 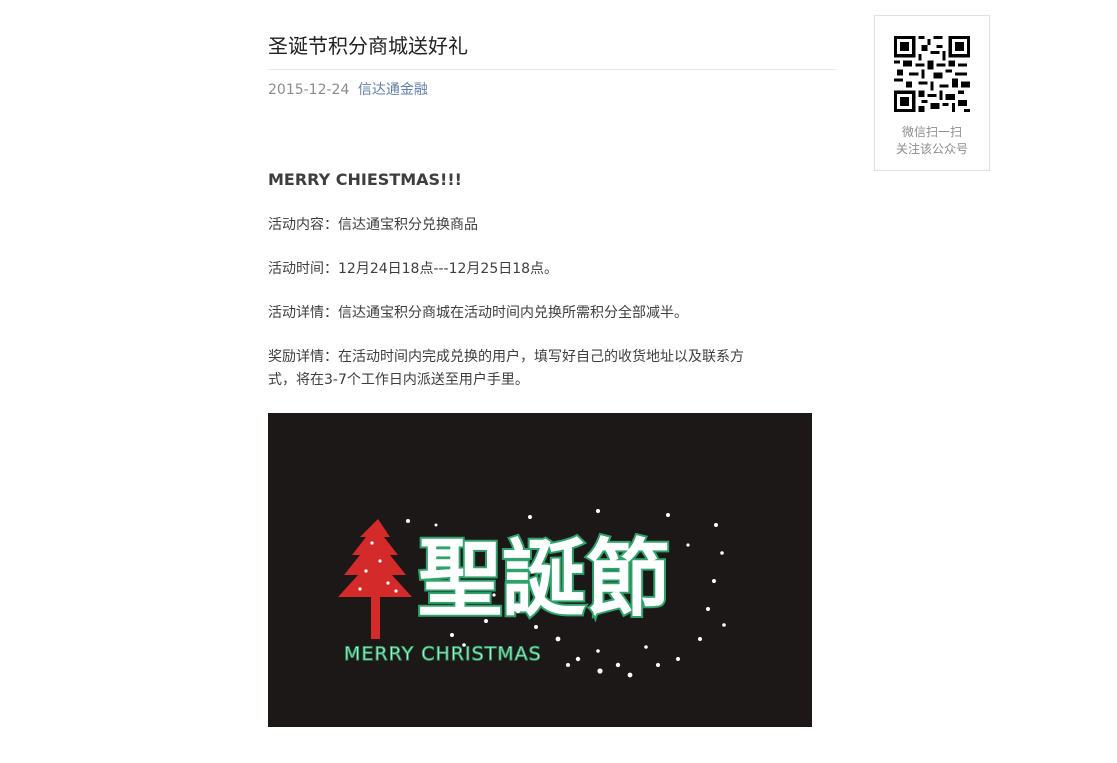 I want to click on account-name-link: 信达通金融, so click(x=393, y=90).